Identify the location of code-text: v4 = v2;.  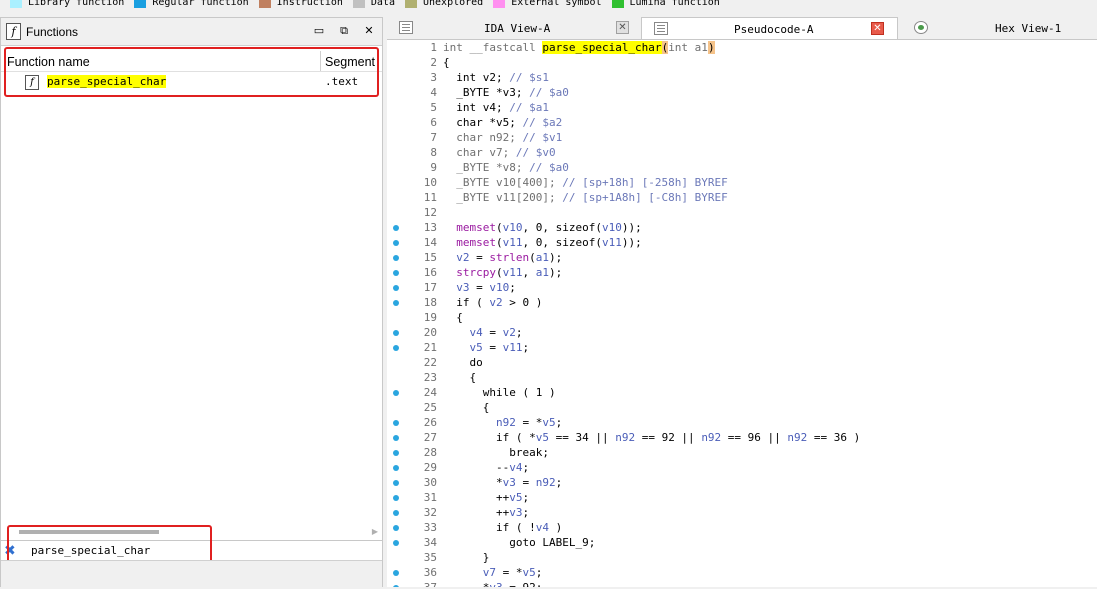
(483, 332).